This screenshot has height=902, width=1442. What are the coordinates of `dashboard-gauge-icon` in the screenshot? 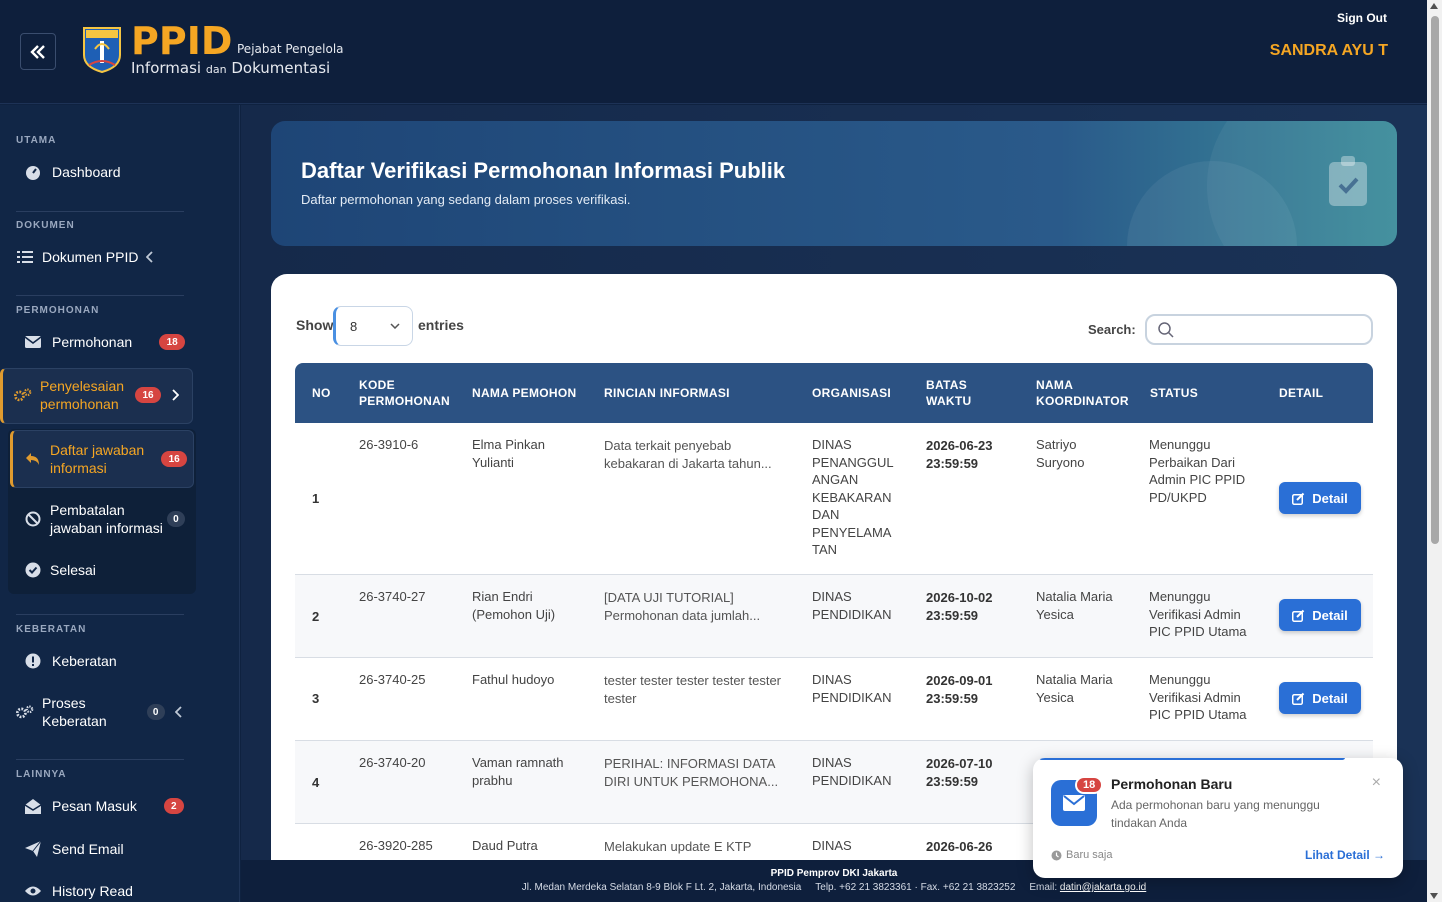 It's located at (33, 172).